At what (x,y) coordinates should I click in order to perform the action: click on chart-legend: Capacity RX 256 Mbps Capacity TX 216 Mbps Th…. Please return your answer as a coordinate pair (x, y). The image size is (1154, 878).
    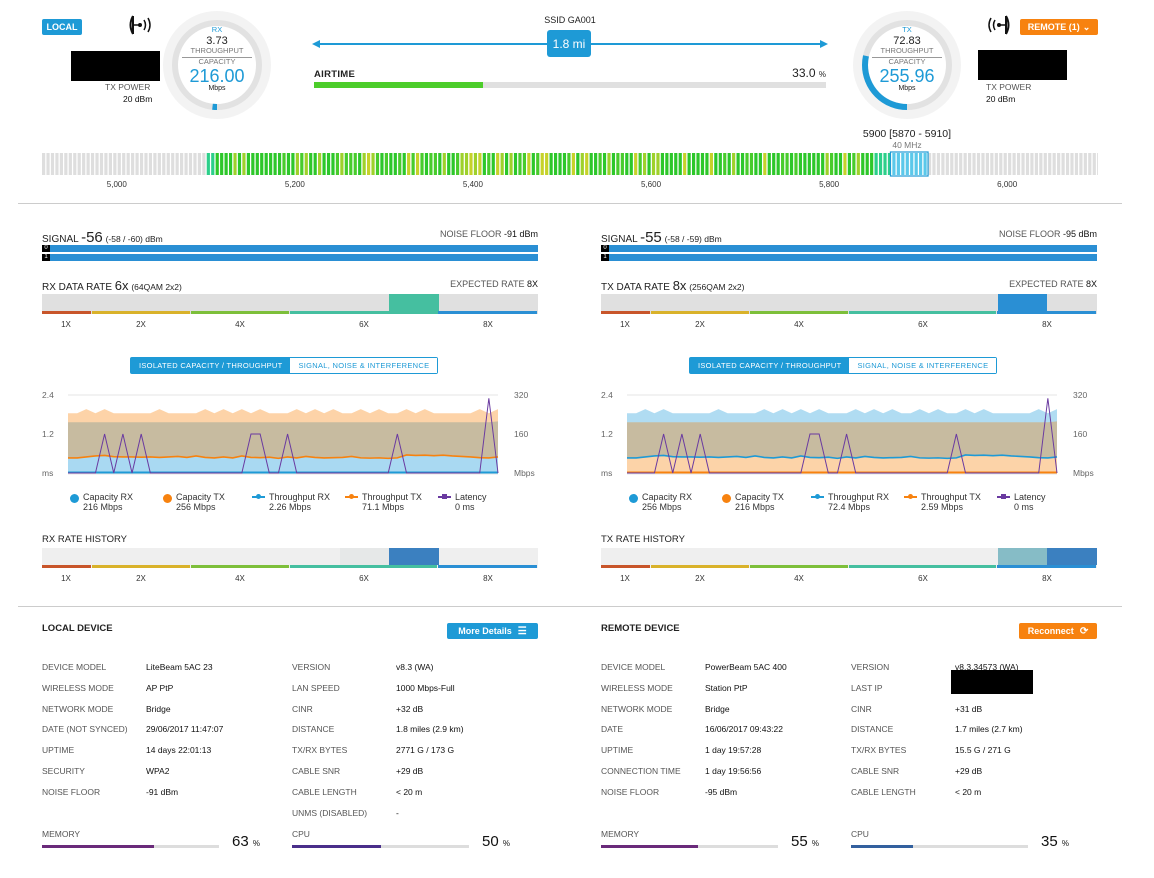
    Looking at the image, I should click on (857, 502).